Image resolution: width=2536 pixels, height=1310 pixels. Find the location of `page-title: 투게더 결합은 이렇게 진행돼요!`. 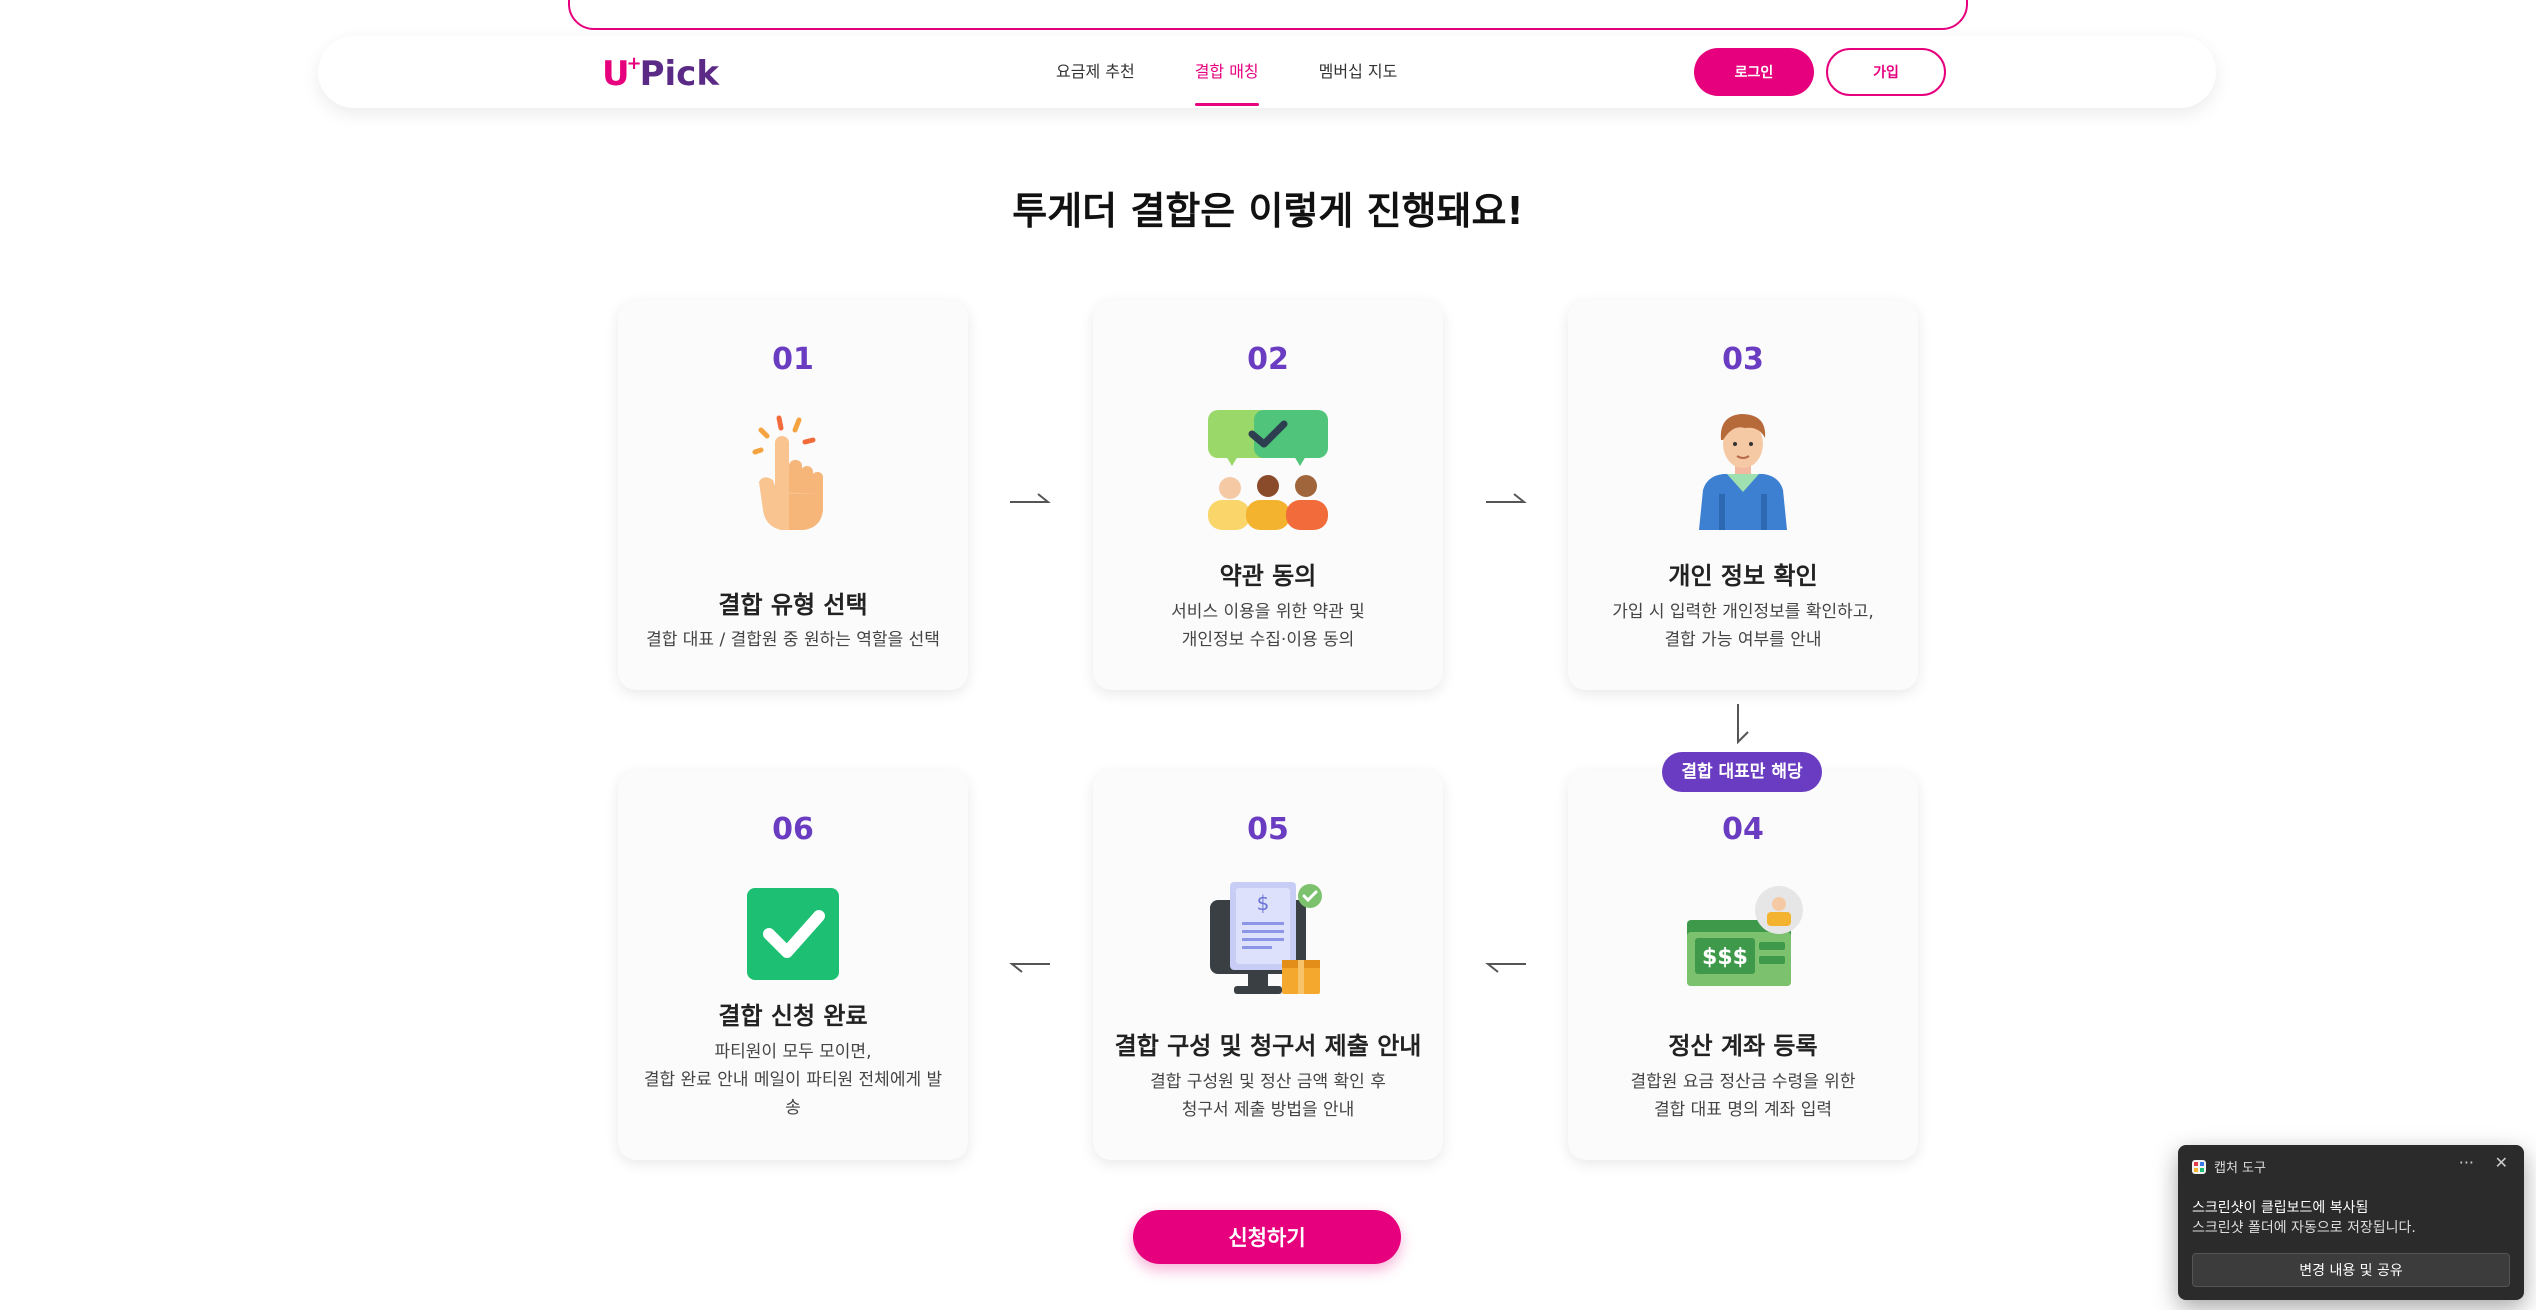

page-title: 투게더 결합은 이렇게 진행돼요! is located at coordinates (1268, 211).